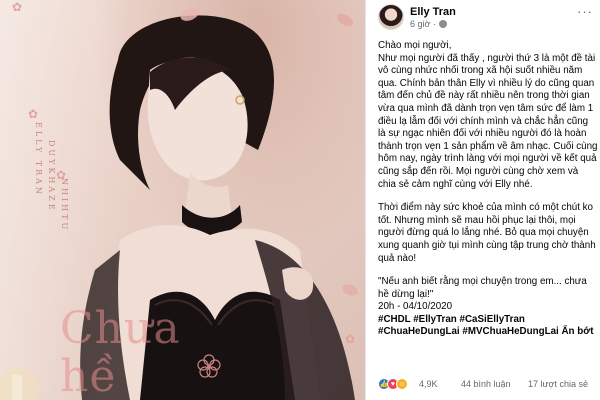 The height and width of the screenshot is (400, 600). What do you see at coordinates (577, 331) in the screenshot?
I see `see-less-link: Ẩn bớt` at bounding box center [577, 331].